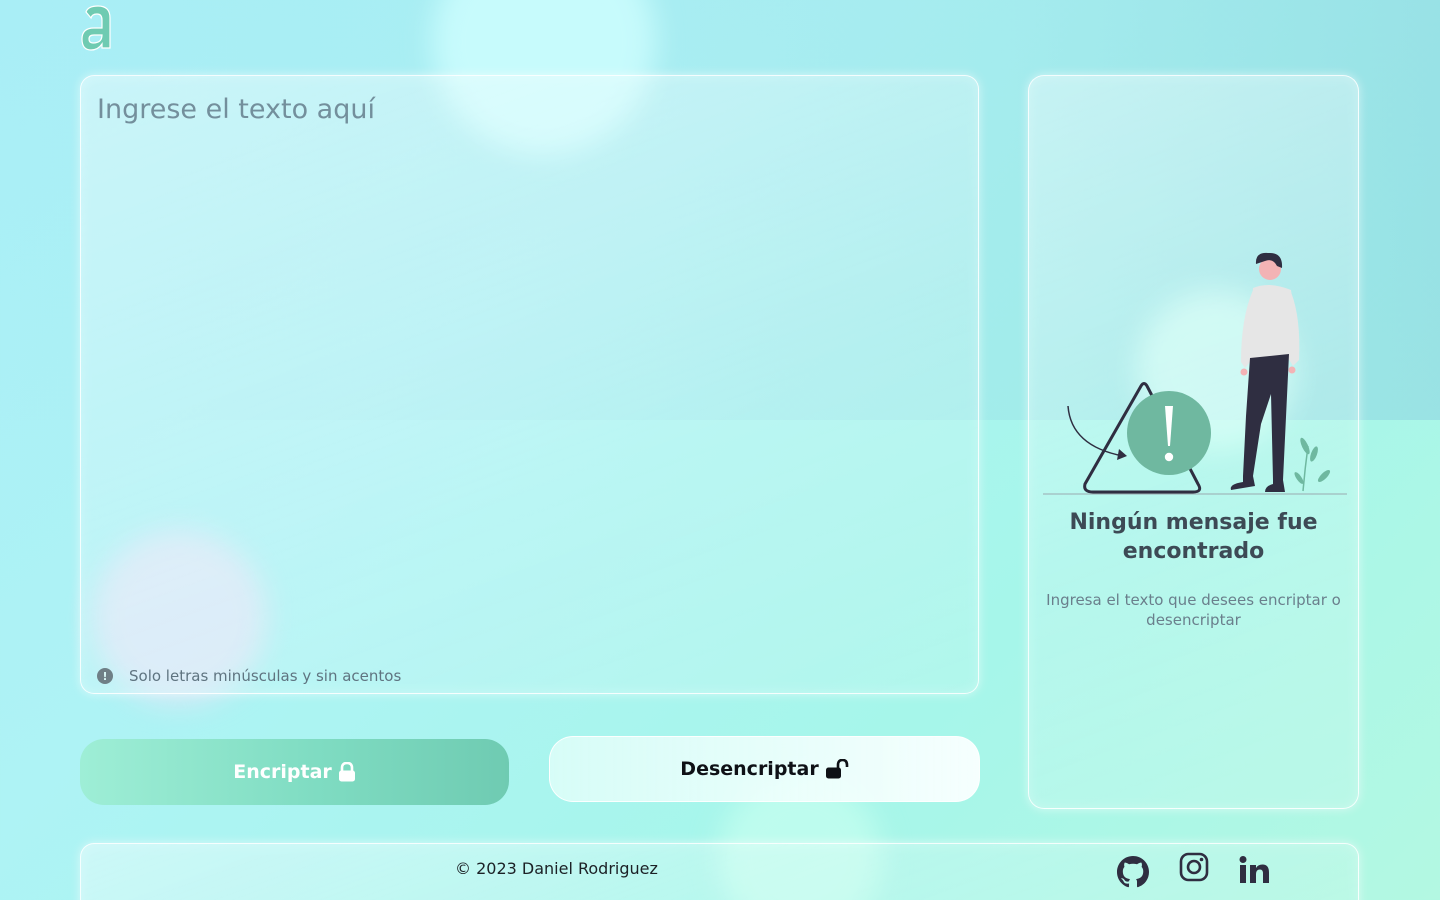  I want to click on input-hint: ! Solo letras minúsculas y sin acentos, so click(249, 676).